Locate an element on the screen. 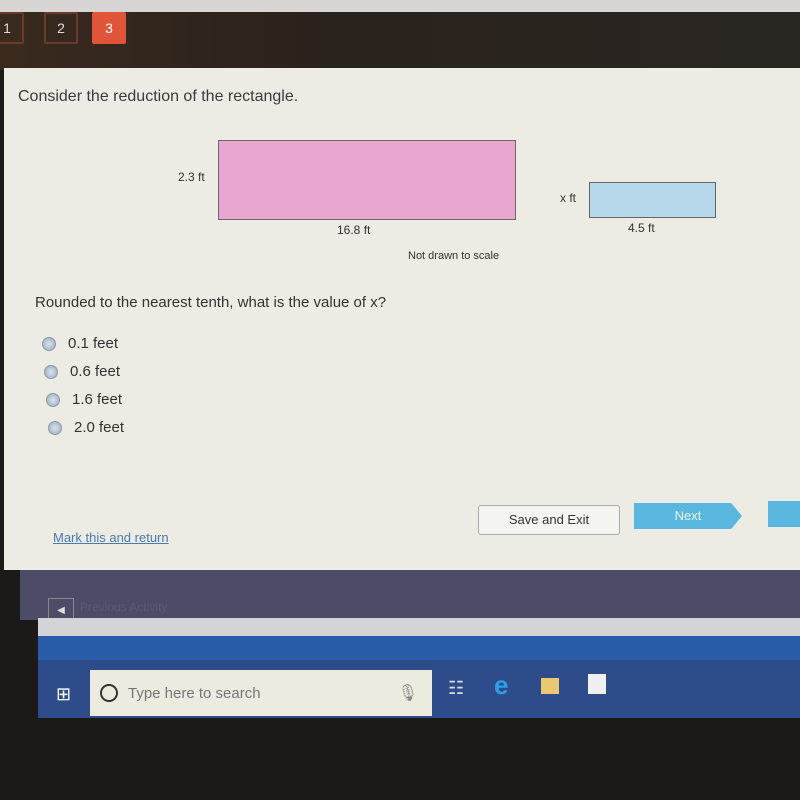  option-label: 2.0 feet is located at coordinates (99, 427).